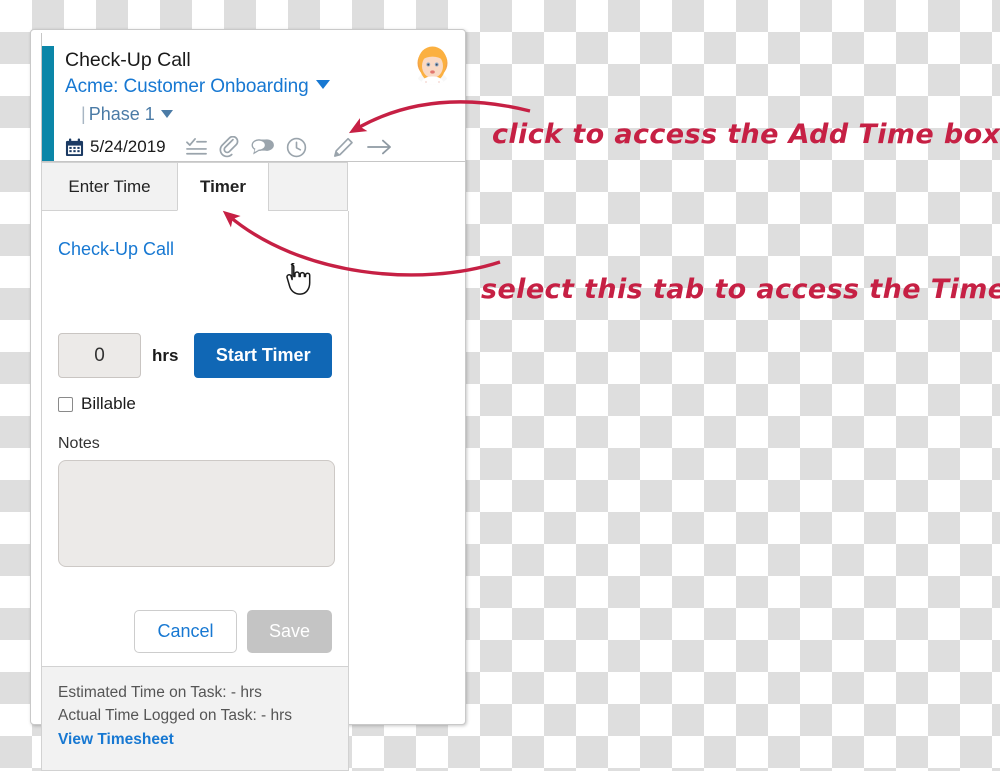  I want to click on tab-label: Enter Time, so click(109, 186).